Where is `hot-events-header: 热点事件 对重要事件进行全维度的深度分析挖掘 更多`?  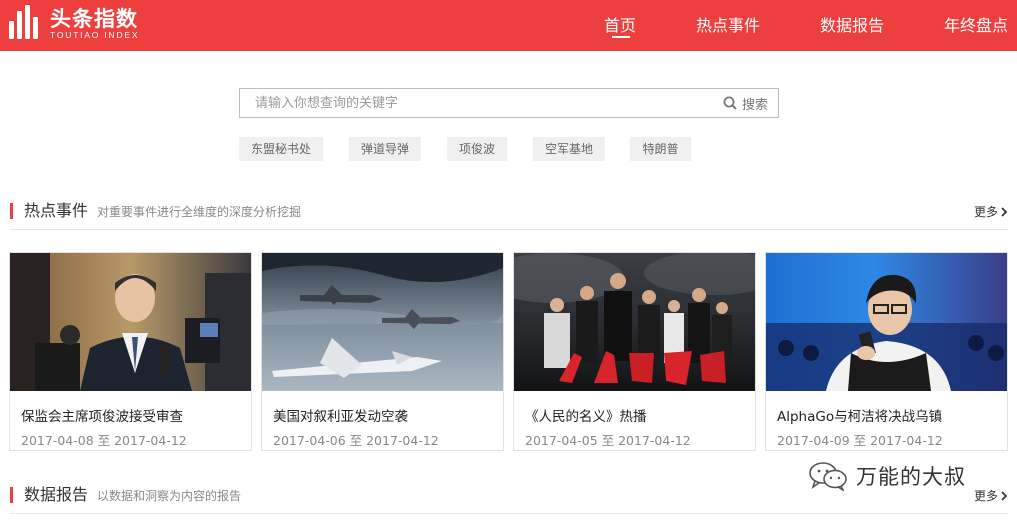
hot-events-header: 热点事件 对重要事件进行全维度的深度分析挖掘 更多 is located at coordinates (509, 220).